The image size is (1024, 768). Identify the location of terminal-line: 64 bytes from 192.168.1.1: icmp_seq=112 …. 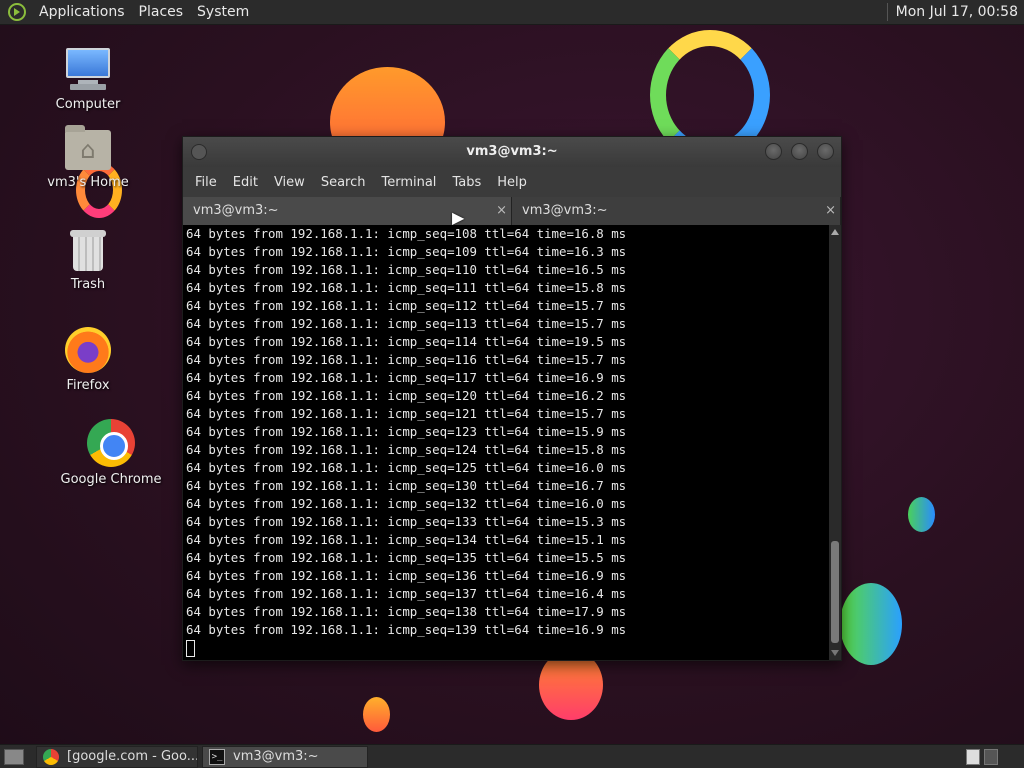
(406, 305).